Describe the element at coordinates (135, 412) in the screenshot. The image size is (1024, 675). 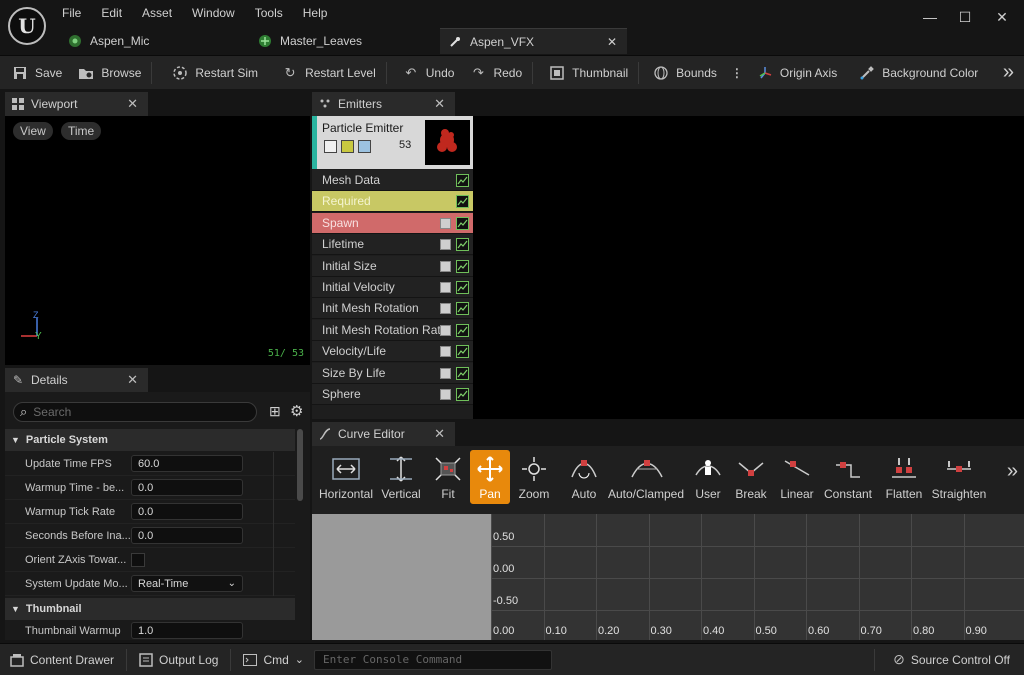
I see `search-input: ⌕ Search` at that location.